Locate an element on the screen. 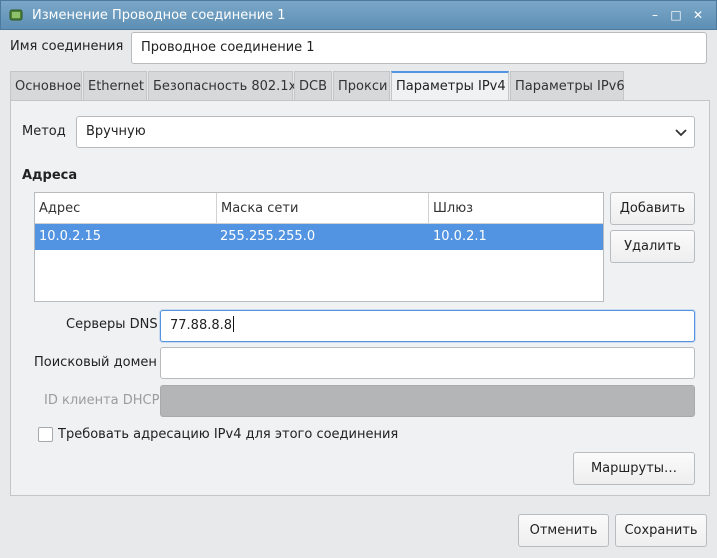  tab-security-8021x: Безопасность 802.1x is located at coordinates (222, 86).